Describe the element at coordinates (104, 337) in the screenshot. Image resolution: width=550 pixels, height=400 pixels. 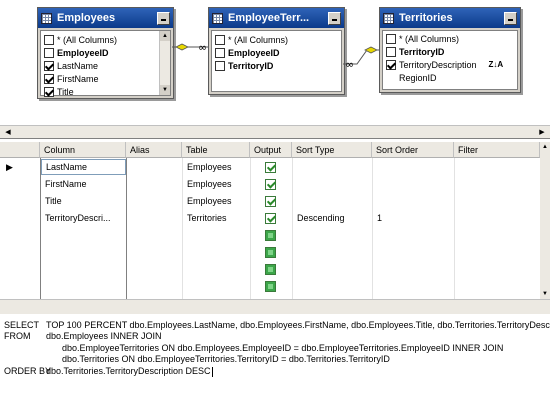
I see `sql-text: dbo.Employees INNER JOIN` at that location.